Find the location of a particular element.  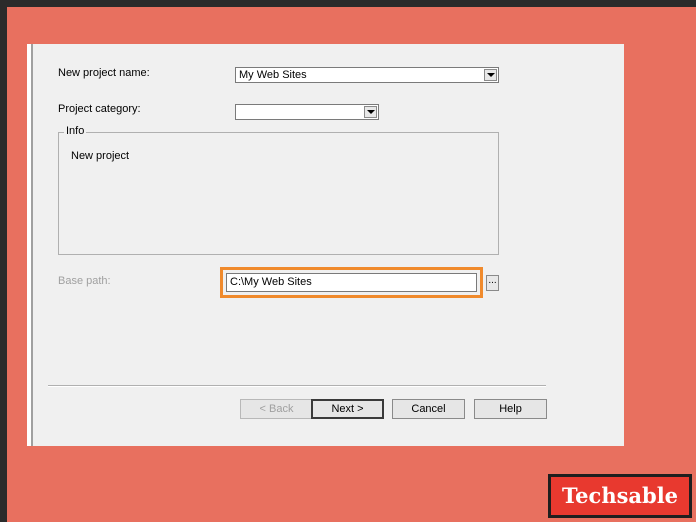

button-separator is located at coordinates (297, 386).